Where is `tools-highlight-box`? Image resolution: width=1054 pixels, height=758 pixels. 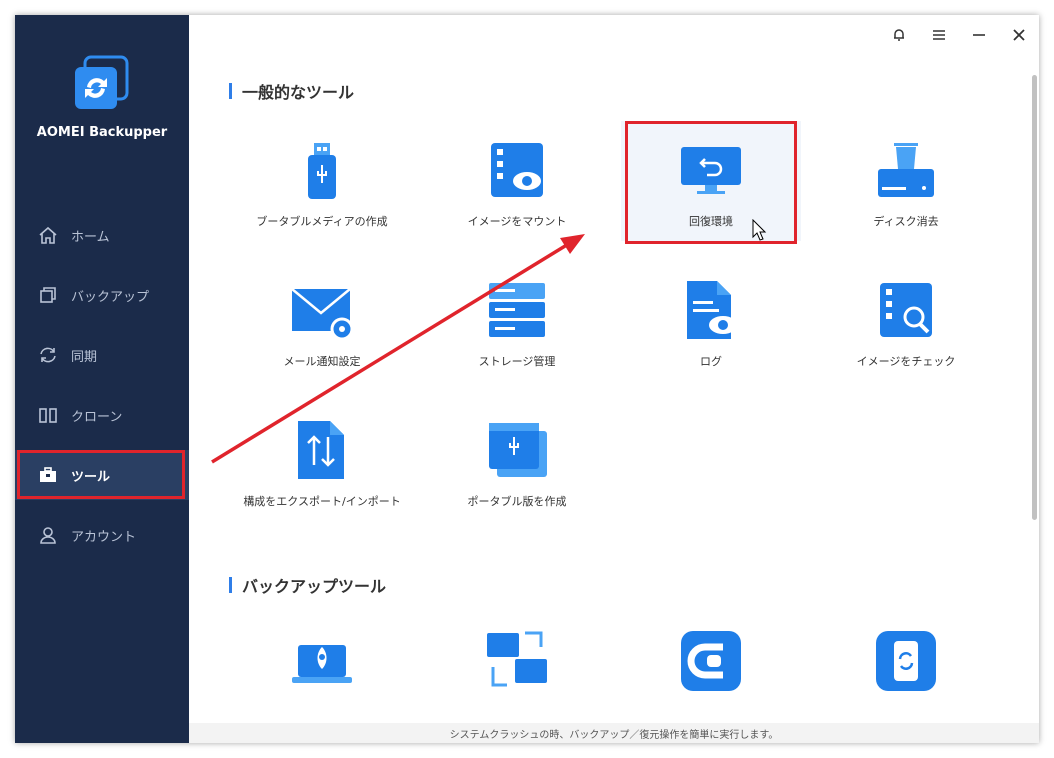 tools-highlight-box is located at coordinates (101, 474).